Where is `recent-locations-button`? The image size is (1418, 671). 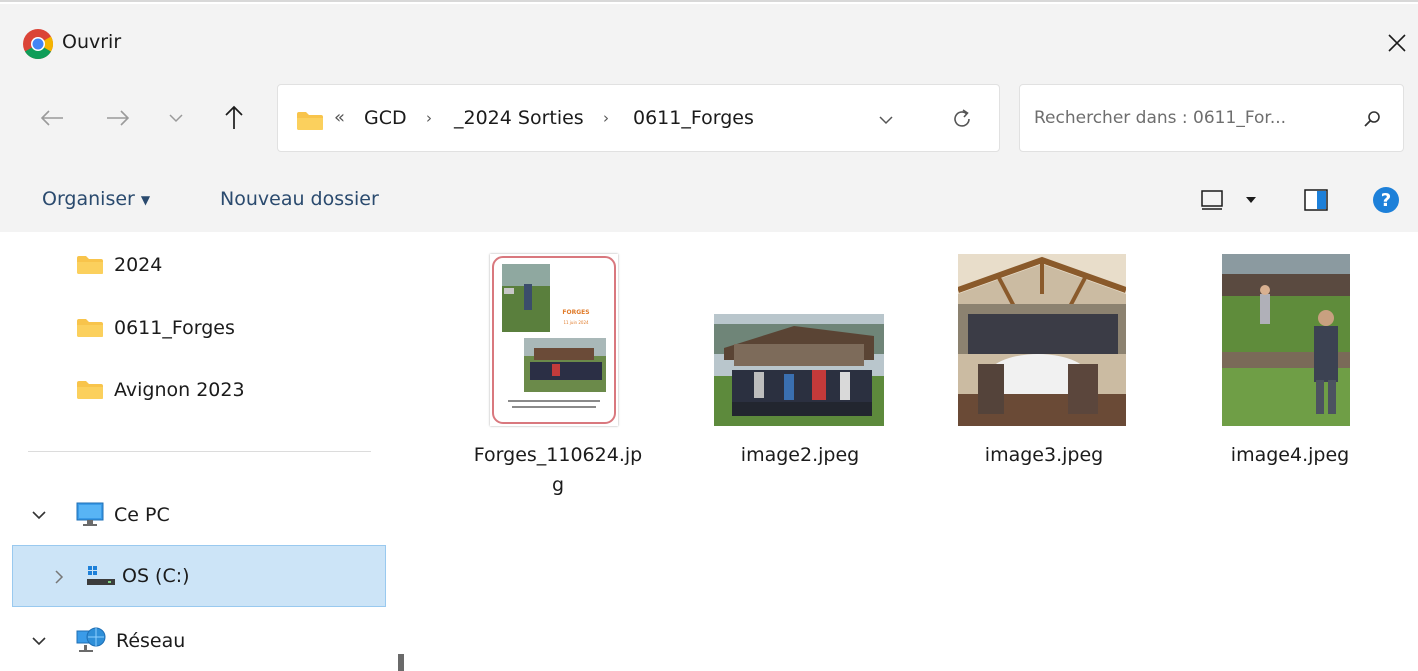
recent-locations-button is located at coordinates (176, 118).